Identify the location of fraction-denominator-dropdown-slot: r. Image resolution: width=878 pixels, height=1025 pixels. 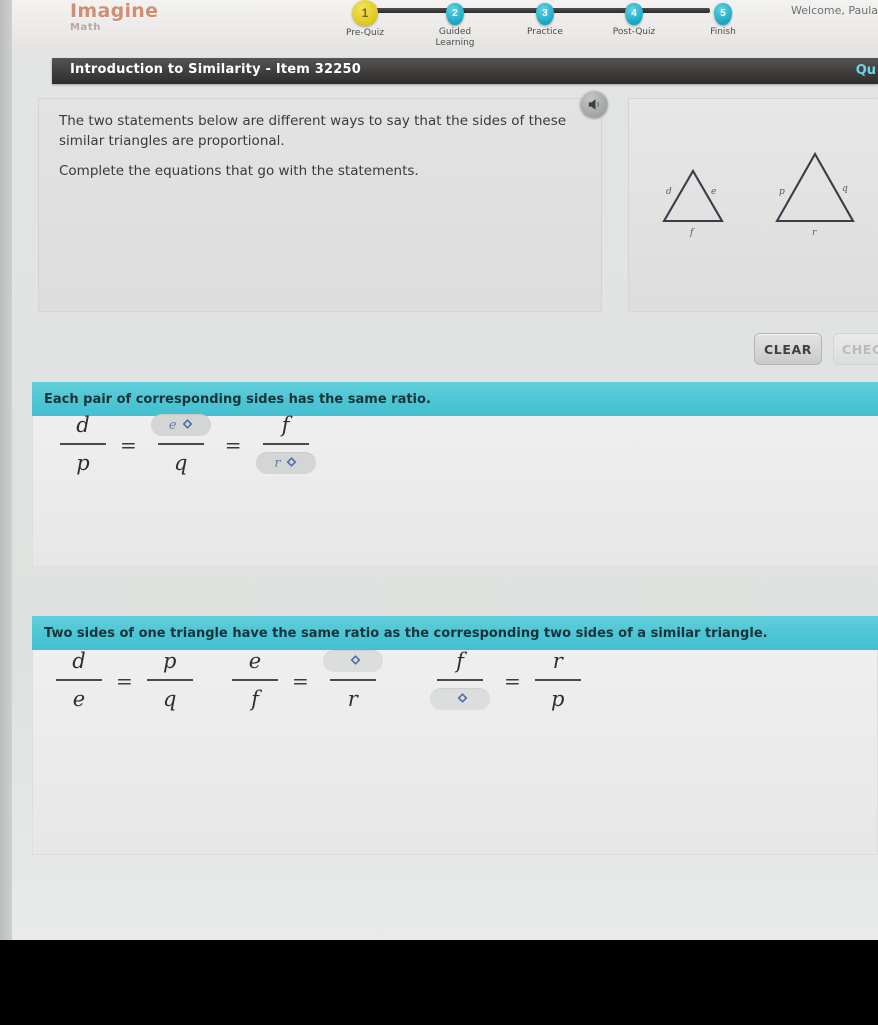
(285, 463).